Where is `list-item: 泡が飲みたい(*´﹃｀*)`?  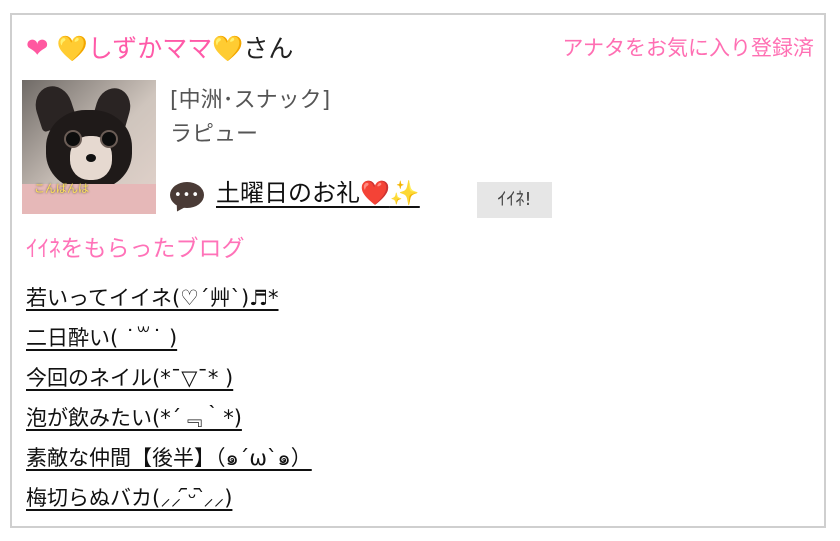 list-item: 泡が飲みたい(*´﹃｀*) is located at coordinates (169, 423).